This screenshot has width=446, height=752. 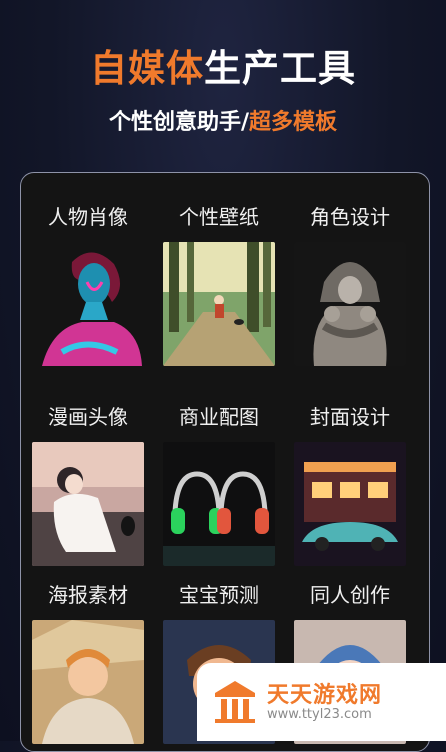 I want to click on hero-title-rest: 生产工具, so click(x=280, y=68).